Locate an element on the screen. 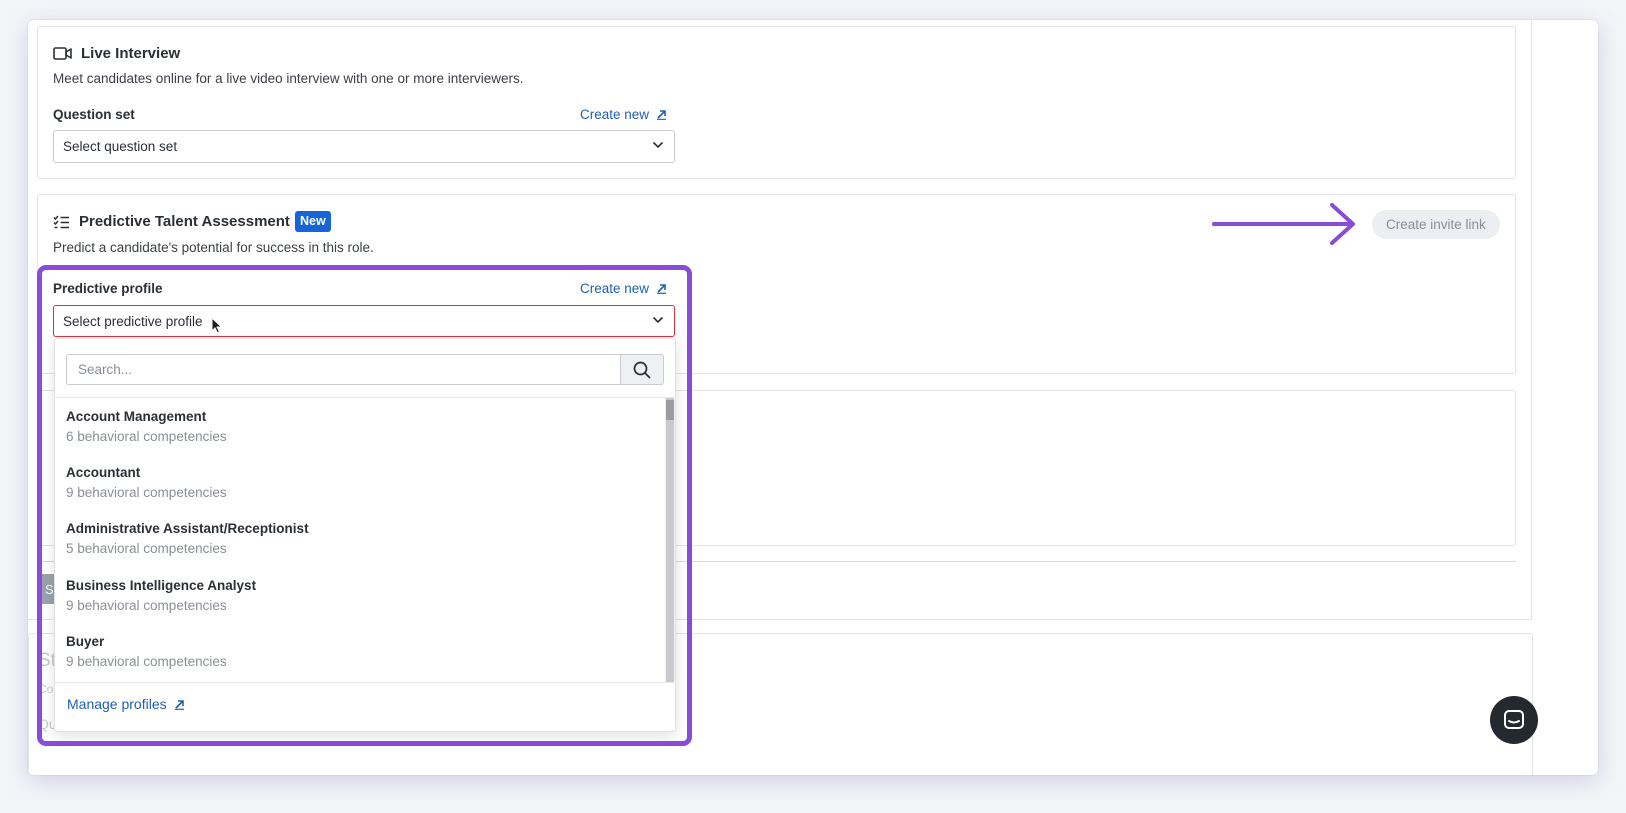  list-item-accountant: Accountant 9 behavioral competencies is located at coordinates (361, 482).